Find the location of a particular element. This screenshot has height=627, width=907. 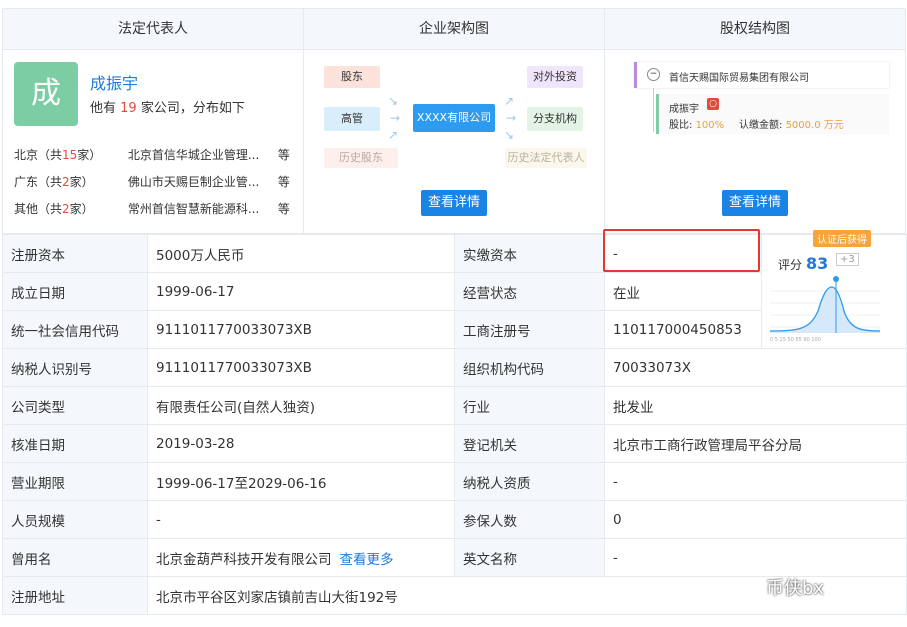

watermark: 币侠bx is located at coordinates (795, 588).